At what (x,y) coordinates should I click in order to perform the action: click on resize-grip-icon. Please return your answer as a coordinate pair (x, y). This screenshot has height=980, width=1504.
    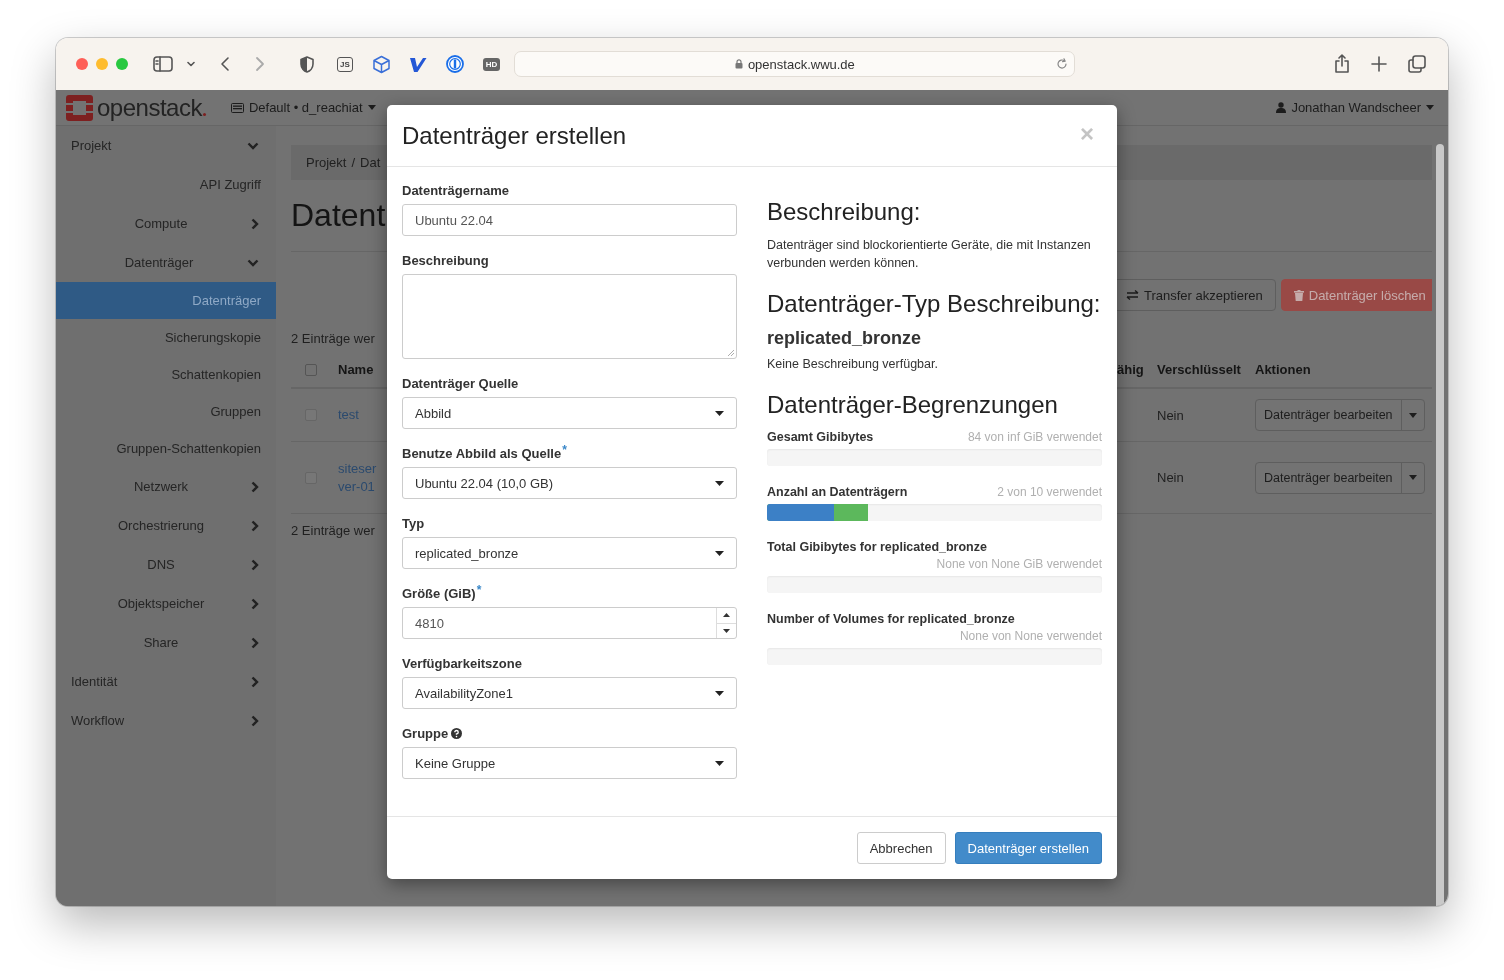
    Looking at the image, I should click on (731, 353).